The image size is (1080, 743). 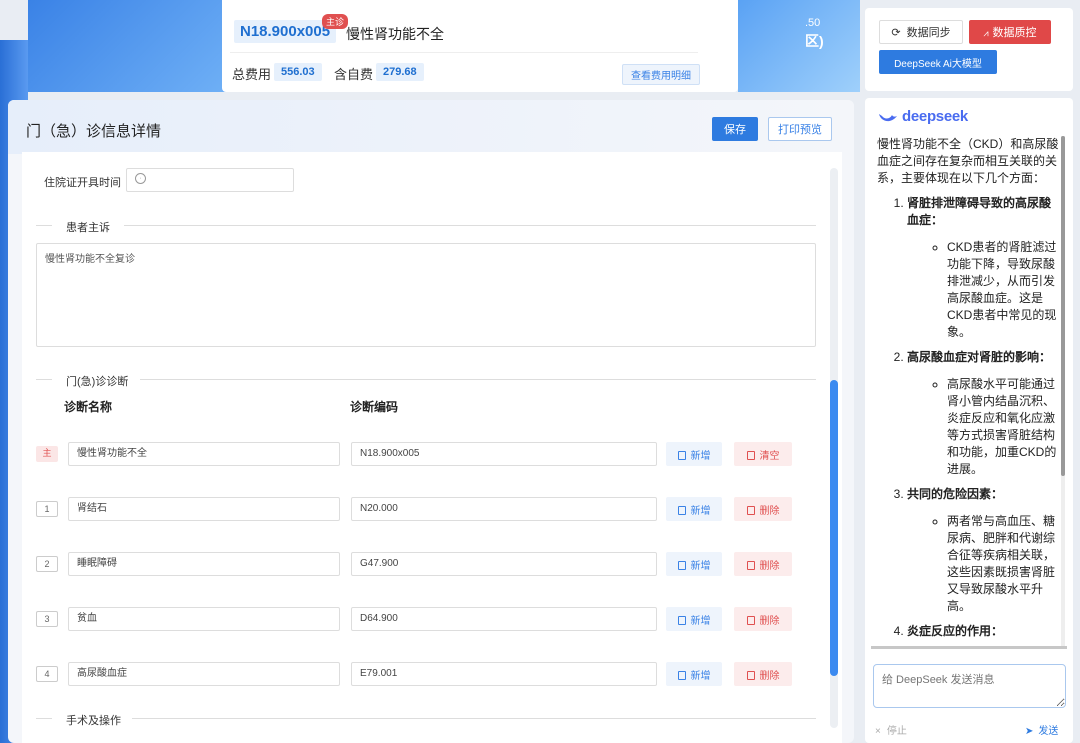 What do you see at coordinates (834, 528) in the screenshot?
I see `form-scrollbar-thumb` at bounding box center [834, 528].